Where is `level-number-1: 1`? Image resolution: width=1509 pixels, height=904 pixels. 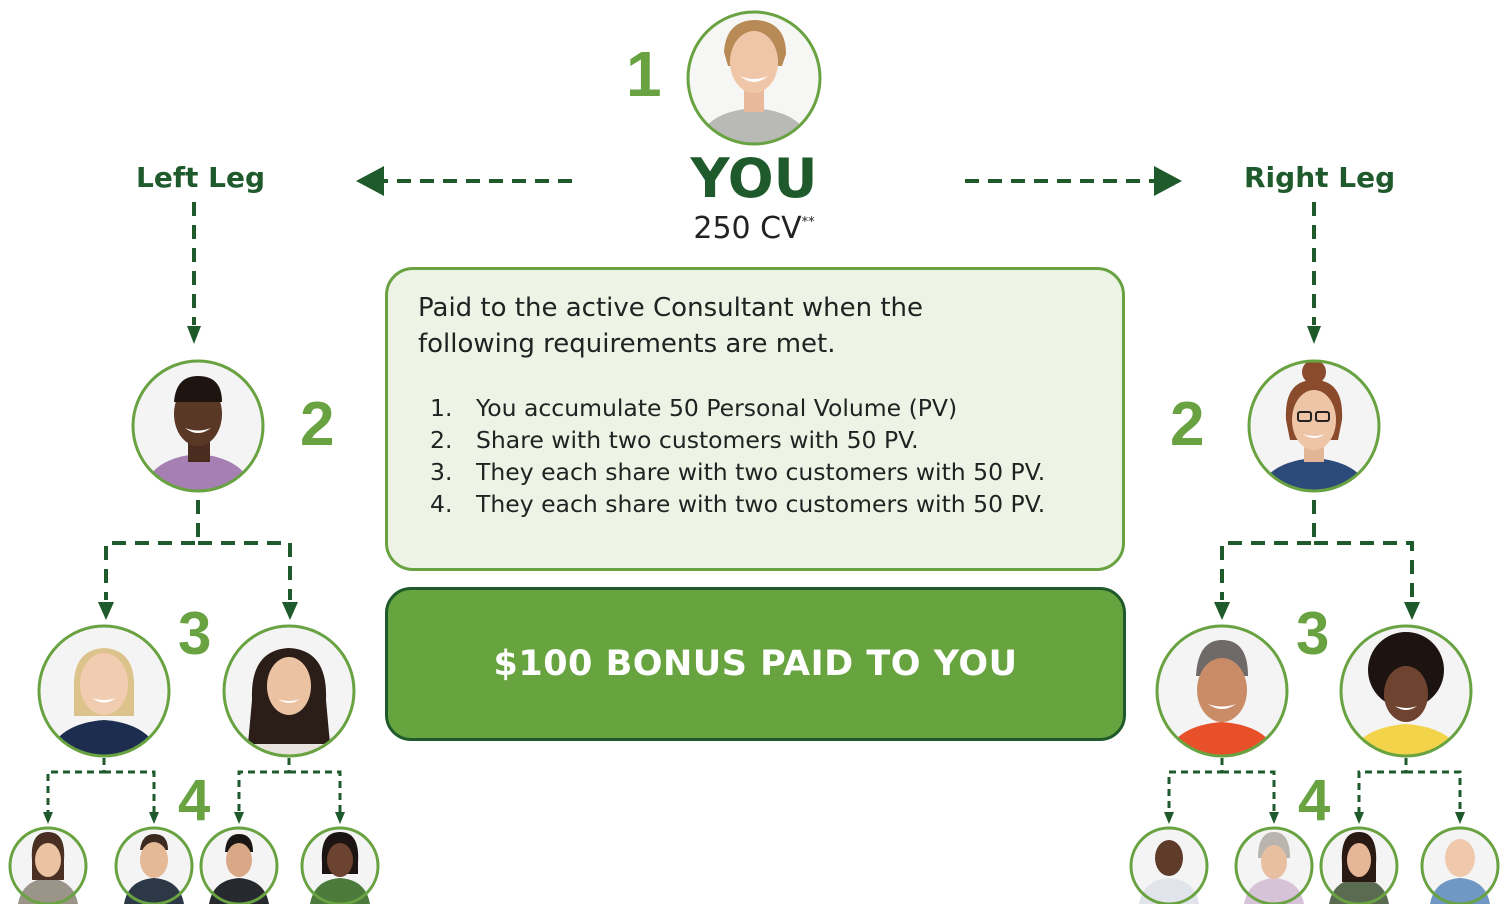
level-number-1: 1 is located at coordinates (644, 74).